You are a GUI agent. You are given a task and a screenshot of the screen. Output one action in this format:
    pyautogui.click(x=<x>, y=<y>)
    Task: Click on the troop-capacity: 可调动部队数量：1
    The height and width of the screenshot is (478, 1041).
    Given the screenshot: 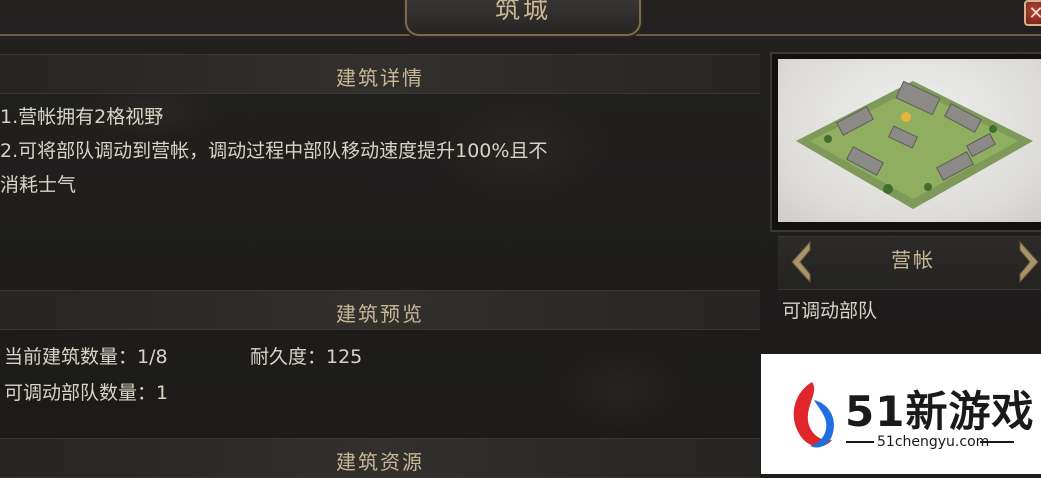 What is the action you would take?
    pyautogui.click(x=86, y=393)
    